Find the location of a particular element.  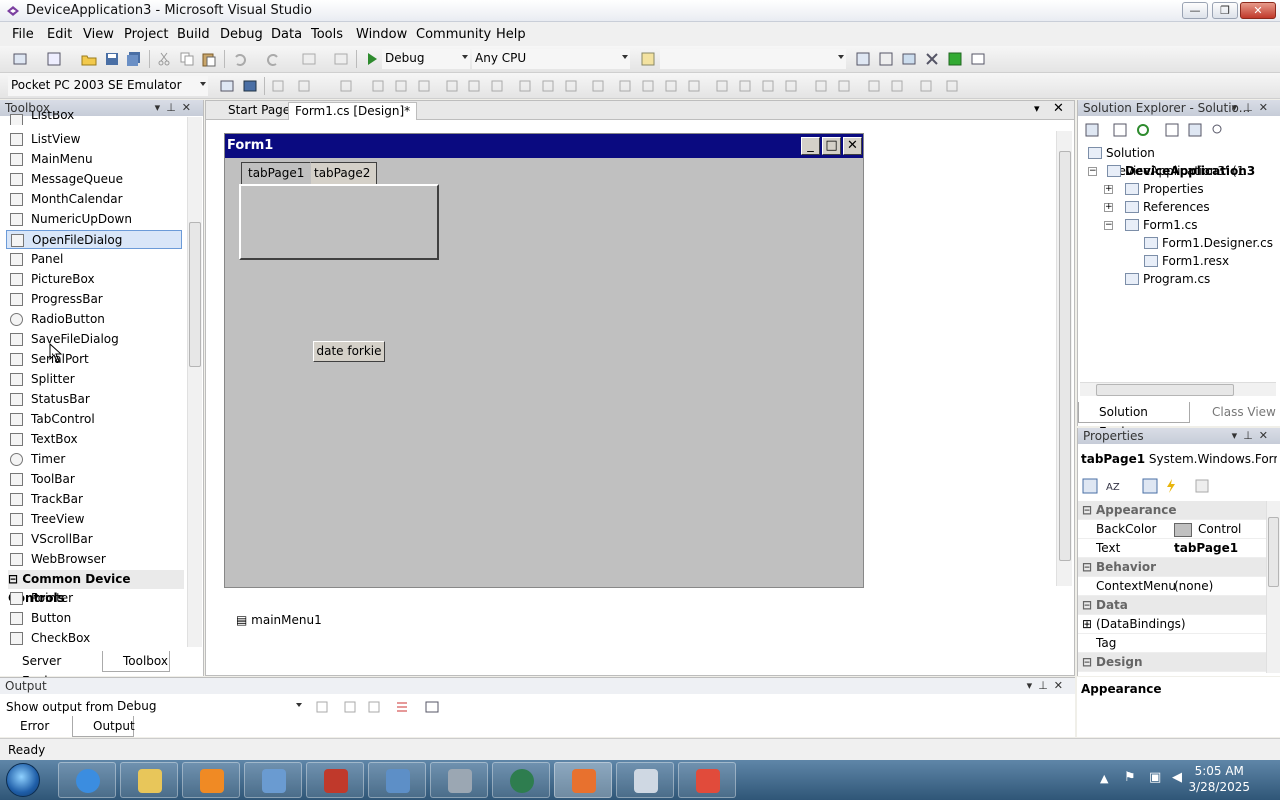

prop-row-backcolor: BackColor Control is located at coordinates (1172, 529).